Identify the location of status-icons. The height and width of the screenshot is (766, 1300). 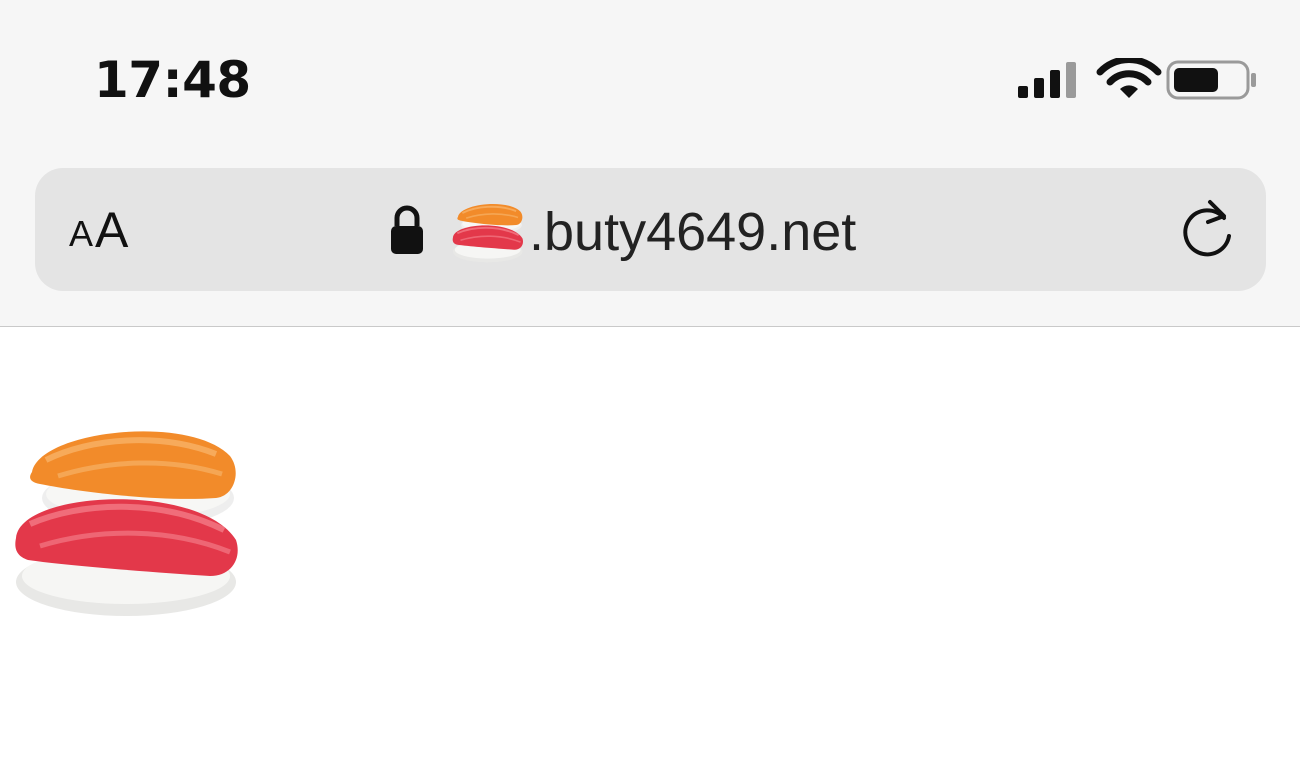
(1136, 81).